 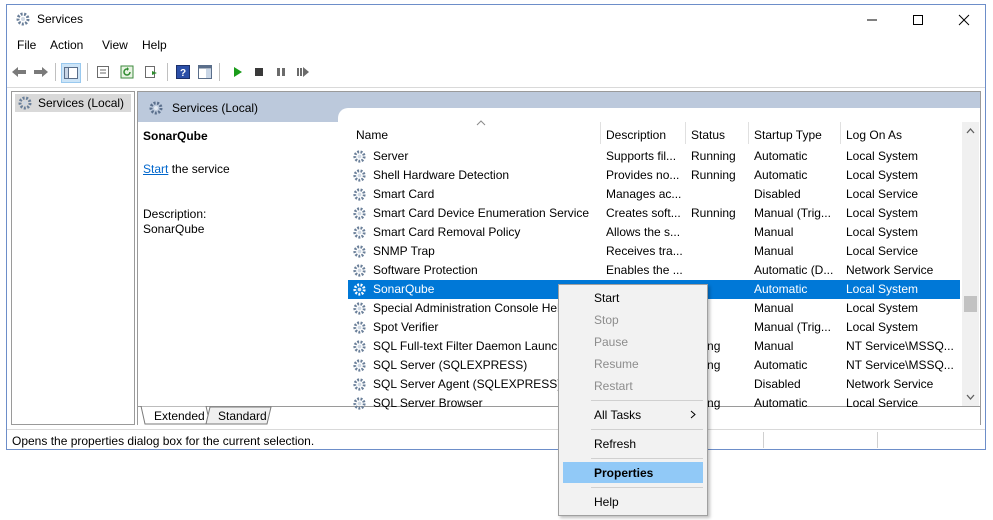 What do you see at coordinates (970, 397) in the screenshot?
I see `scroll-down-arrow-icon` at bounding box center [970, 397].